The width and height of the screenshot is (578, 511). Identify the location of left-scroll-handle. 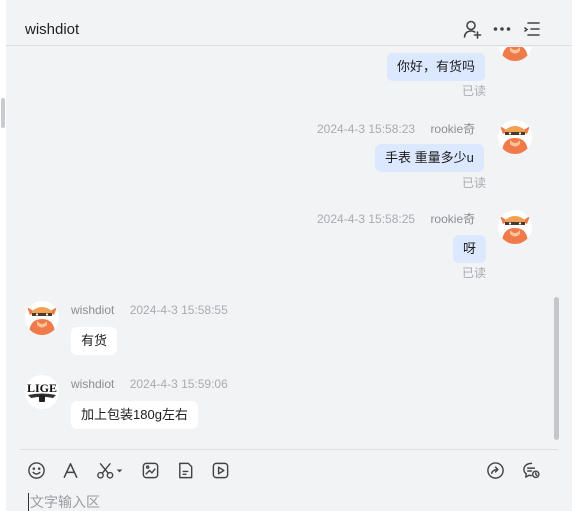
(3, 113).